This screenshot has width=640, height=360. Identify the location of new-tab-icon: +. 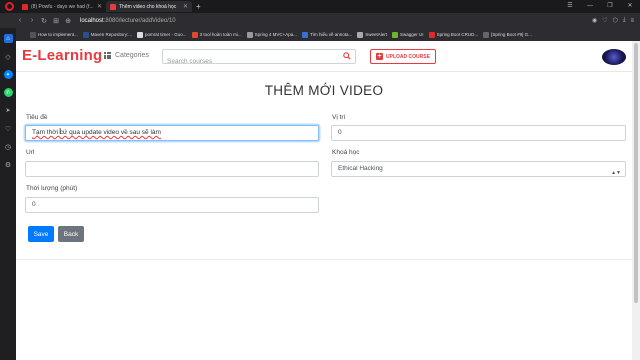
(198, 6).